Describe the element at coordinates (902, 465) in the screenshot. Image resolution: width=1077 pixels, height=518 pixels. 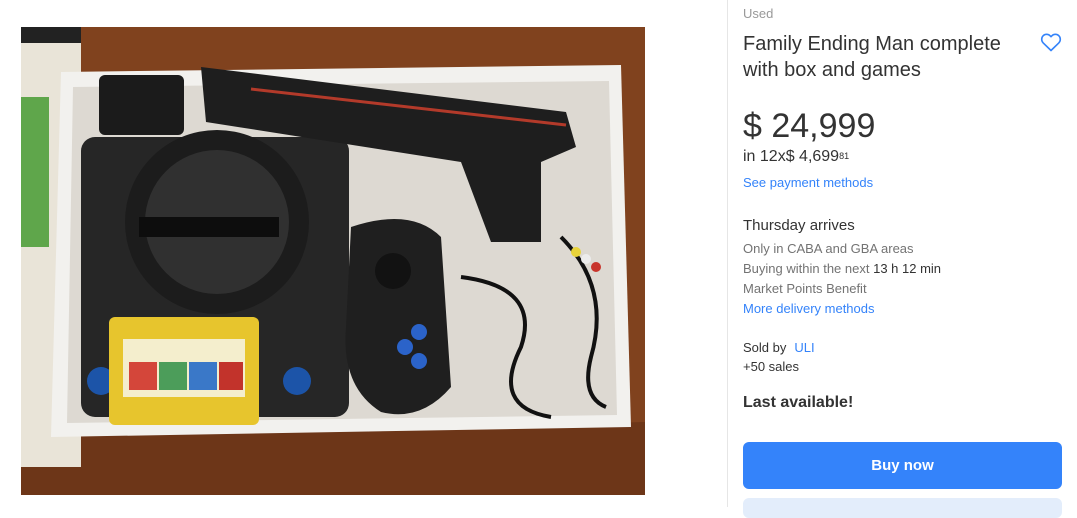
I see `buy-now-button: Buy now` at that location.